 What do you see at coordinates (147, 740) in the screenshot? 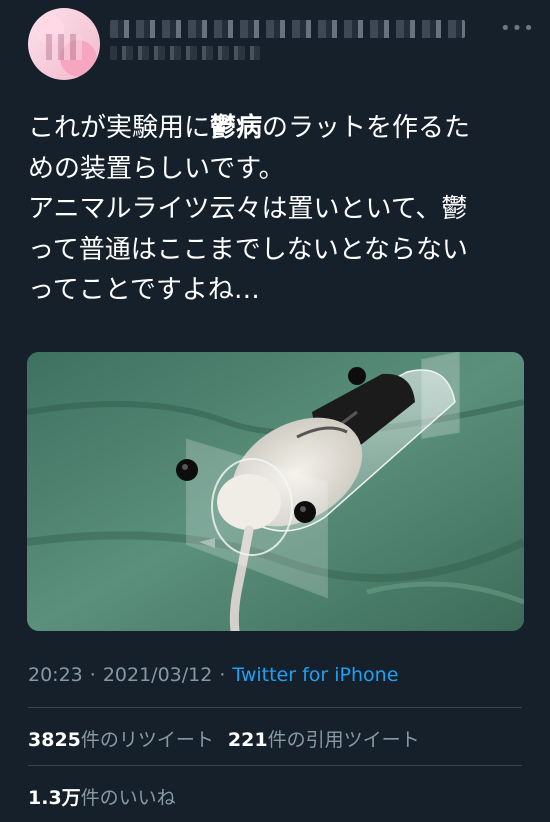
I see `retweets-label: 件のリツイート` at bounding box center [147, 740].